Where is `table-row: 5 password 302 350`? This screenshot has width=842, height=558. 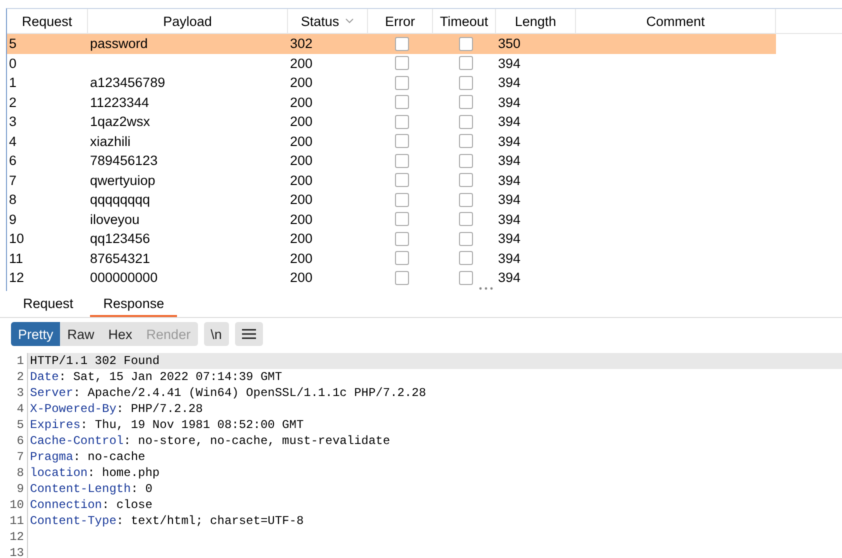
table-row: 5 password 302 350 is located at coordinates (391, 44).